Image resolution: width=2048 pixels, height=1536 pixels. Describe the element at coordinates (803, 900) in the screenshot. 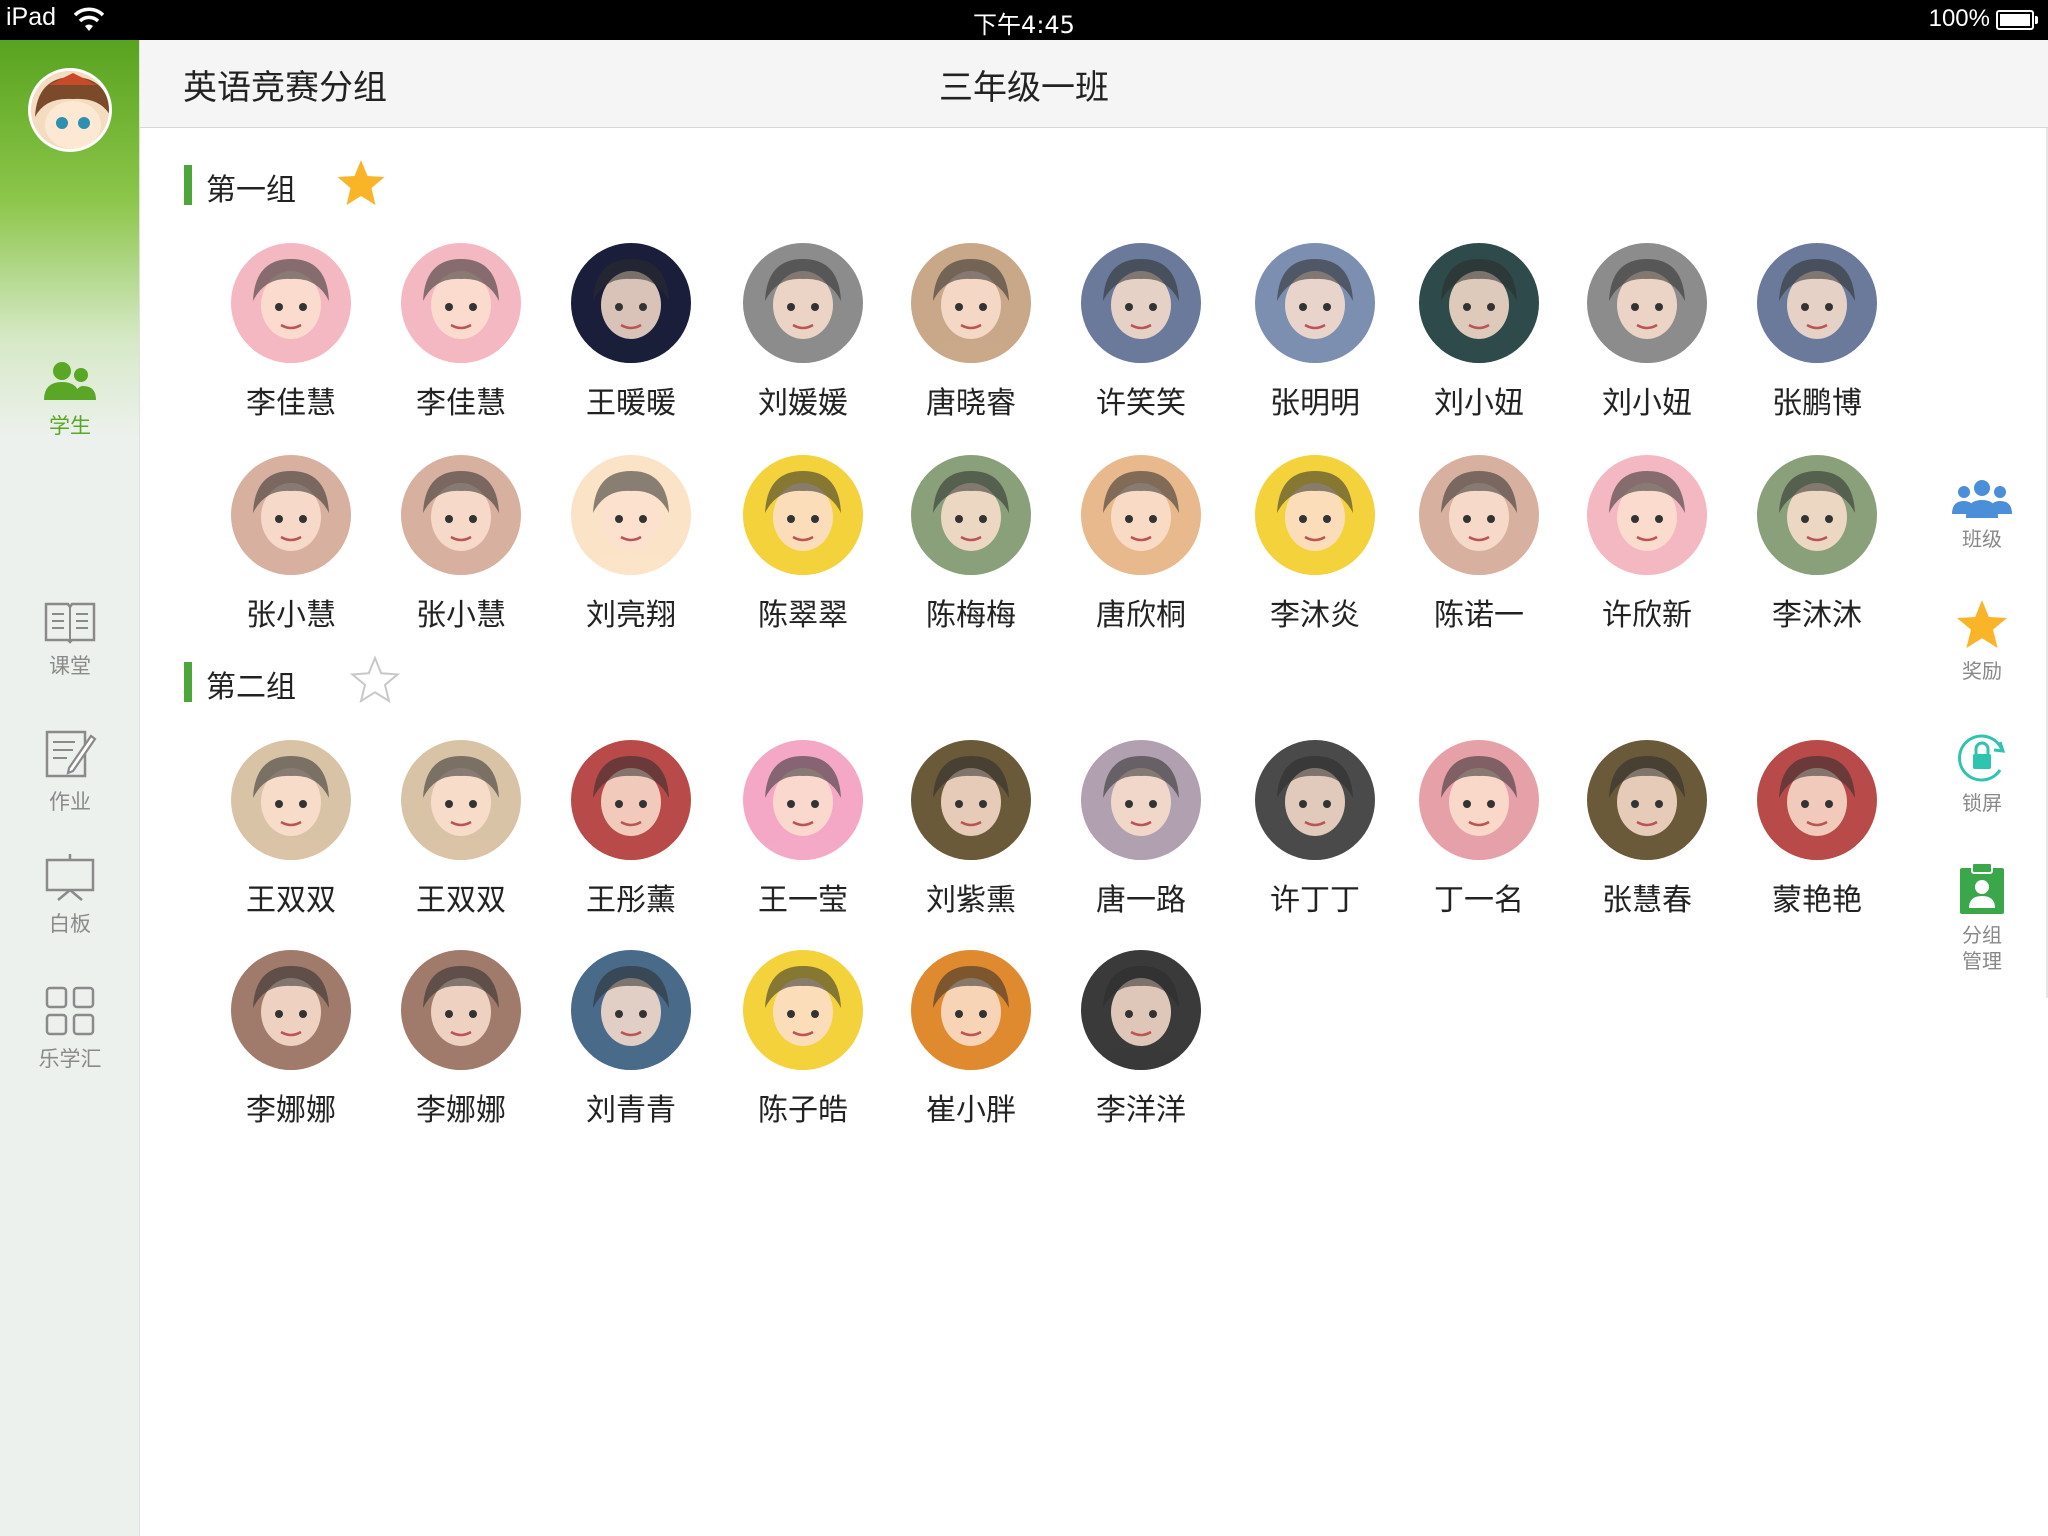

I see `student-name: 王一莹` at that location.